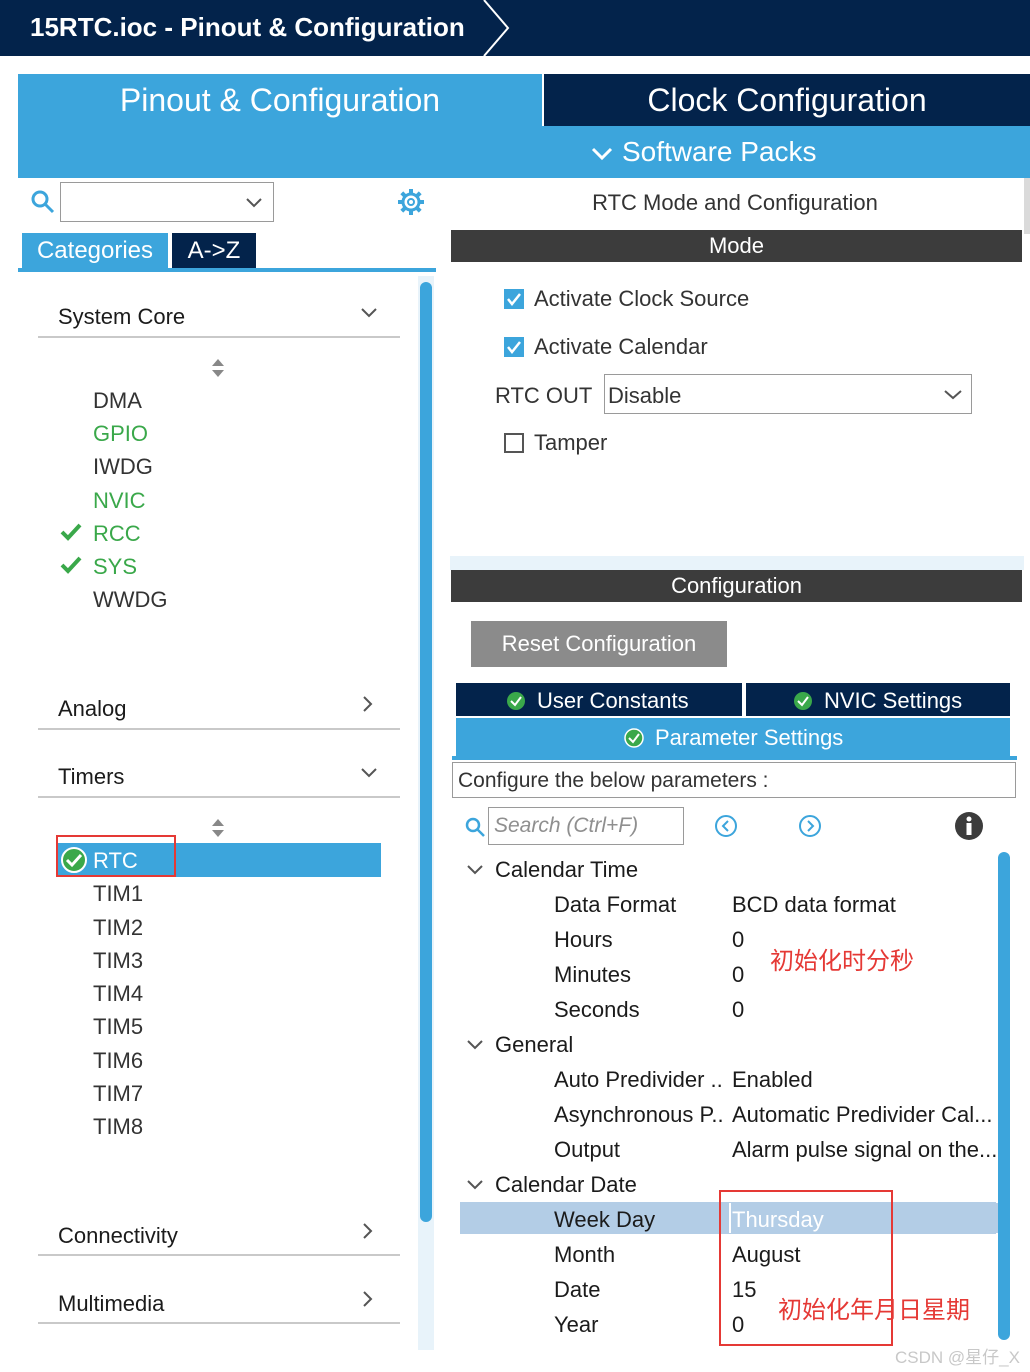  What do you see at coordinates (639, 1114) in the screenshot?
I see `param-name: Asynchronous P..` at bounding box center [639, 1114].